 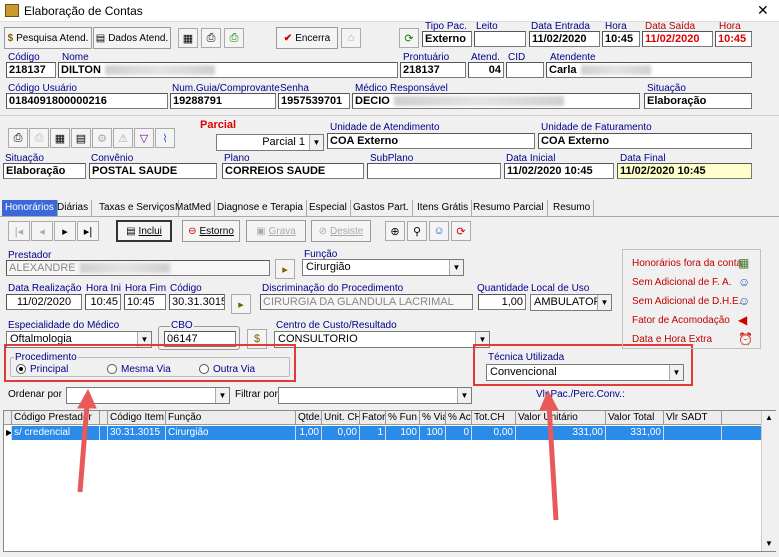 I want to click on column-spacer, so click(x=104, y=418).